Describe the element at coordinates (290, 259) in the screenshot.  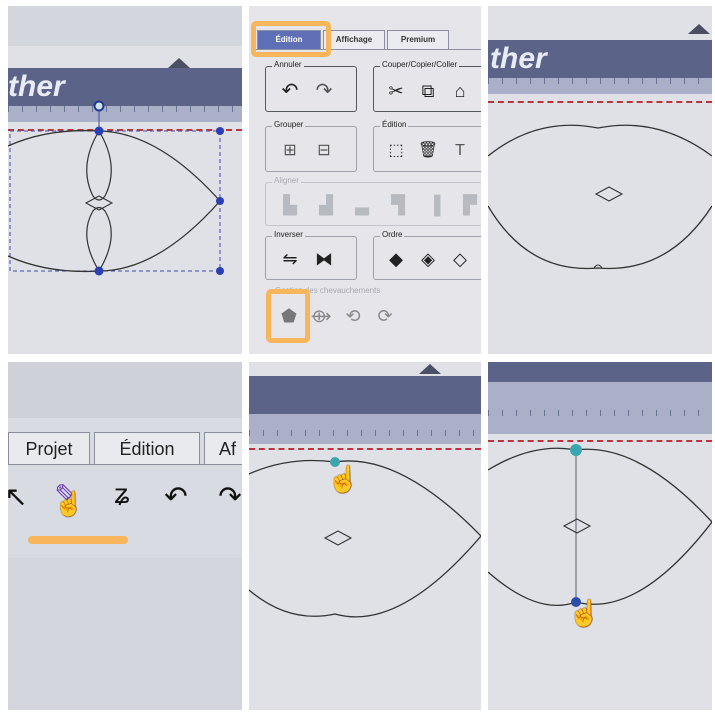
I see `flip-vertical-icon: ⇋` at that location.